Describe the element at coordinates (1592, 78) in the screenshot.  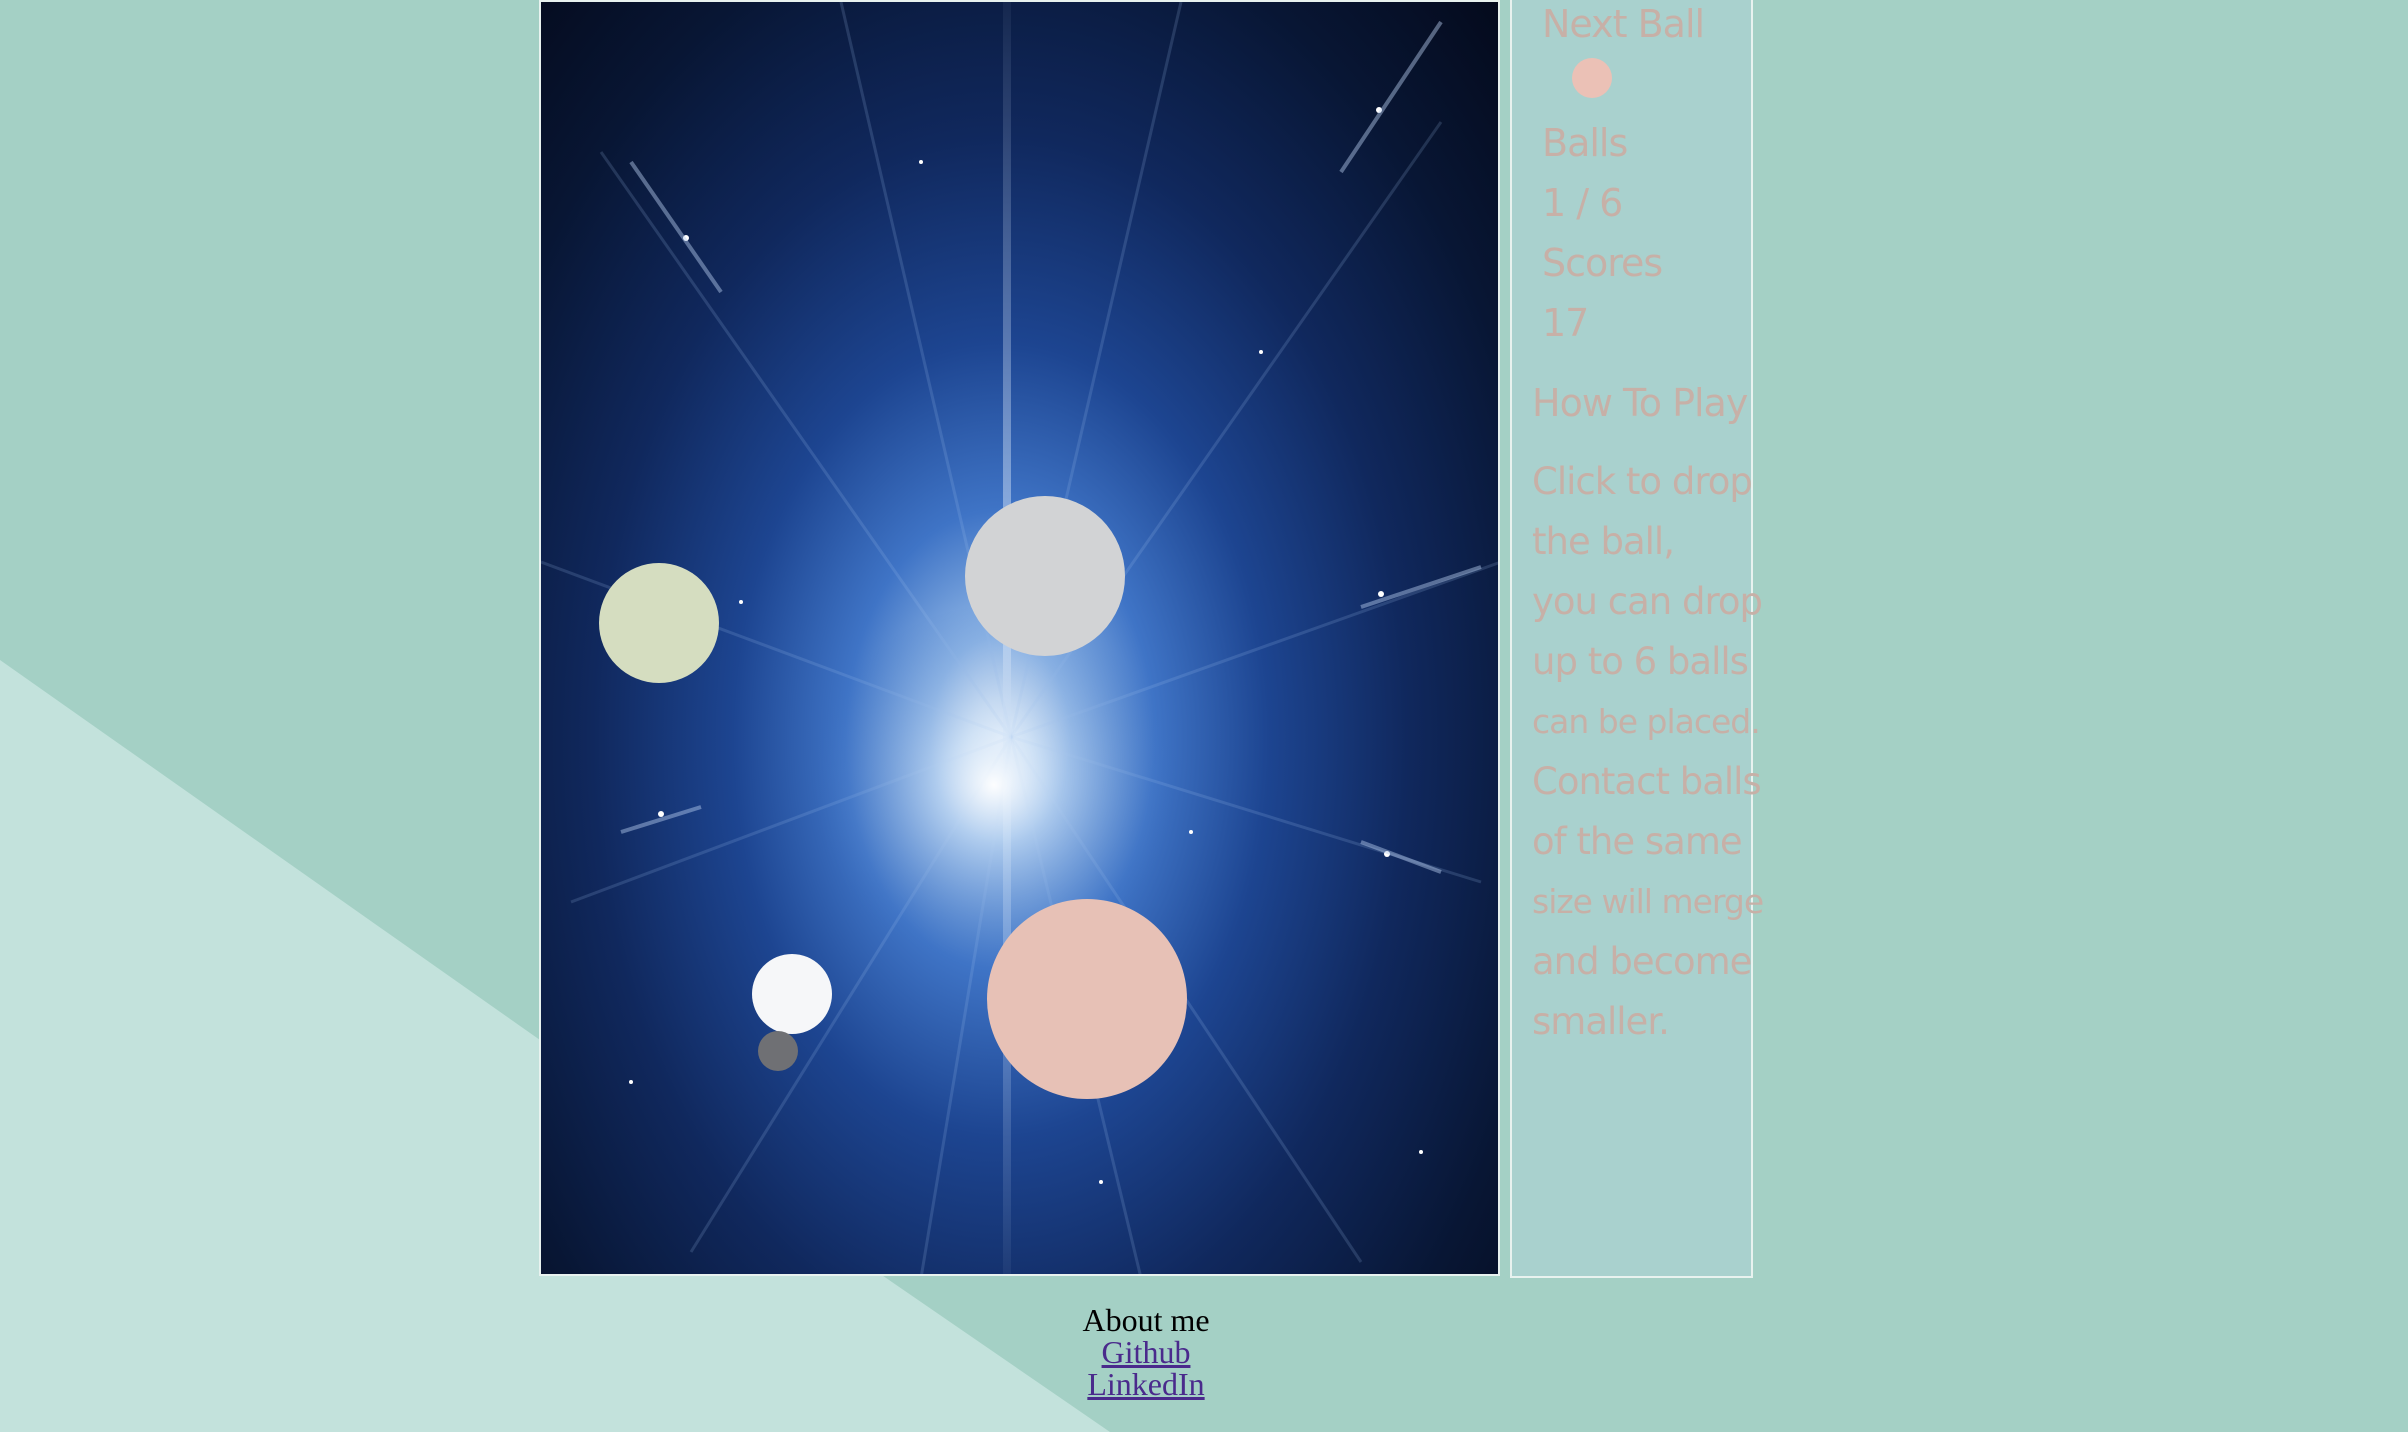
I see `next-ball-preview` at that location.